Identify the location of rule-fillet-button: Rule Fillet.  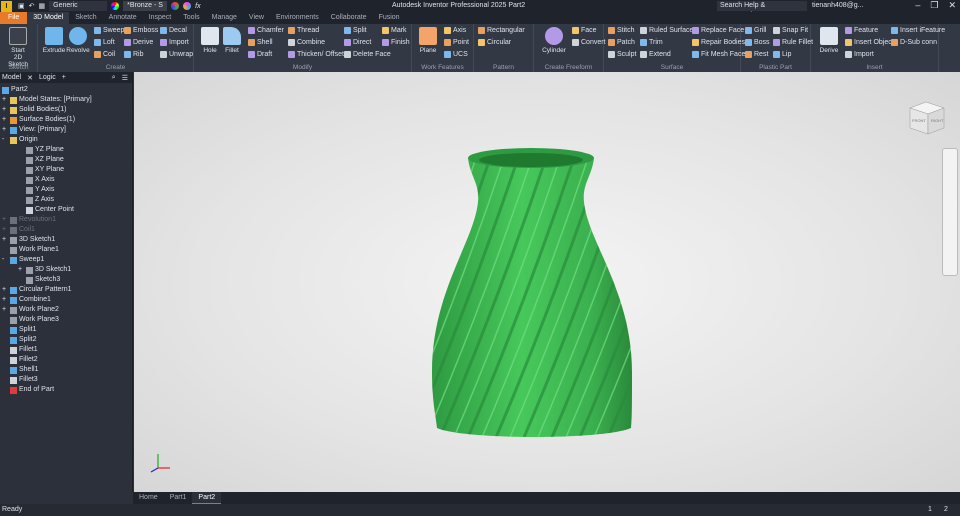
(793, 42).